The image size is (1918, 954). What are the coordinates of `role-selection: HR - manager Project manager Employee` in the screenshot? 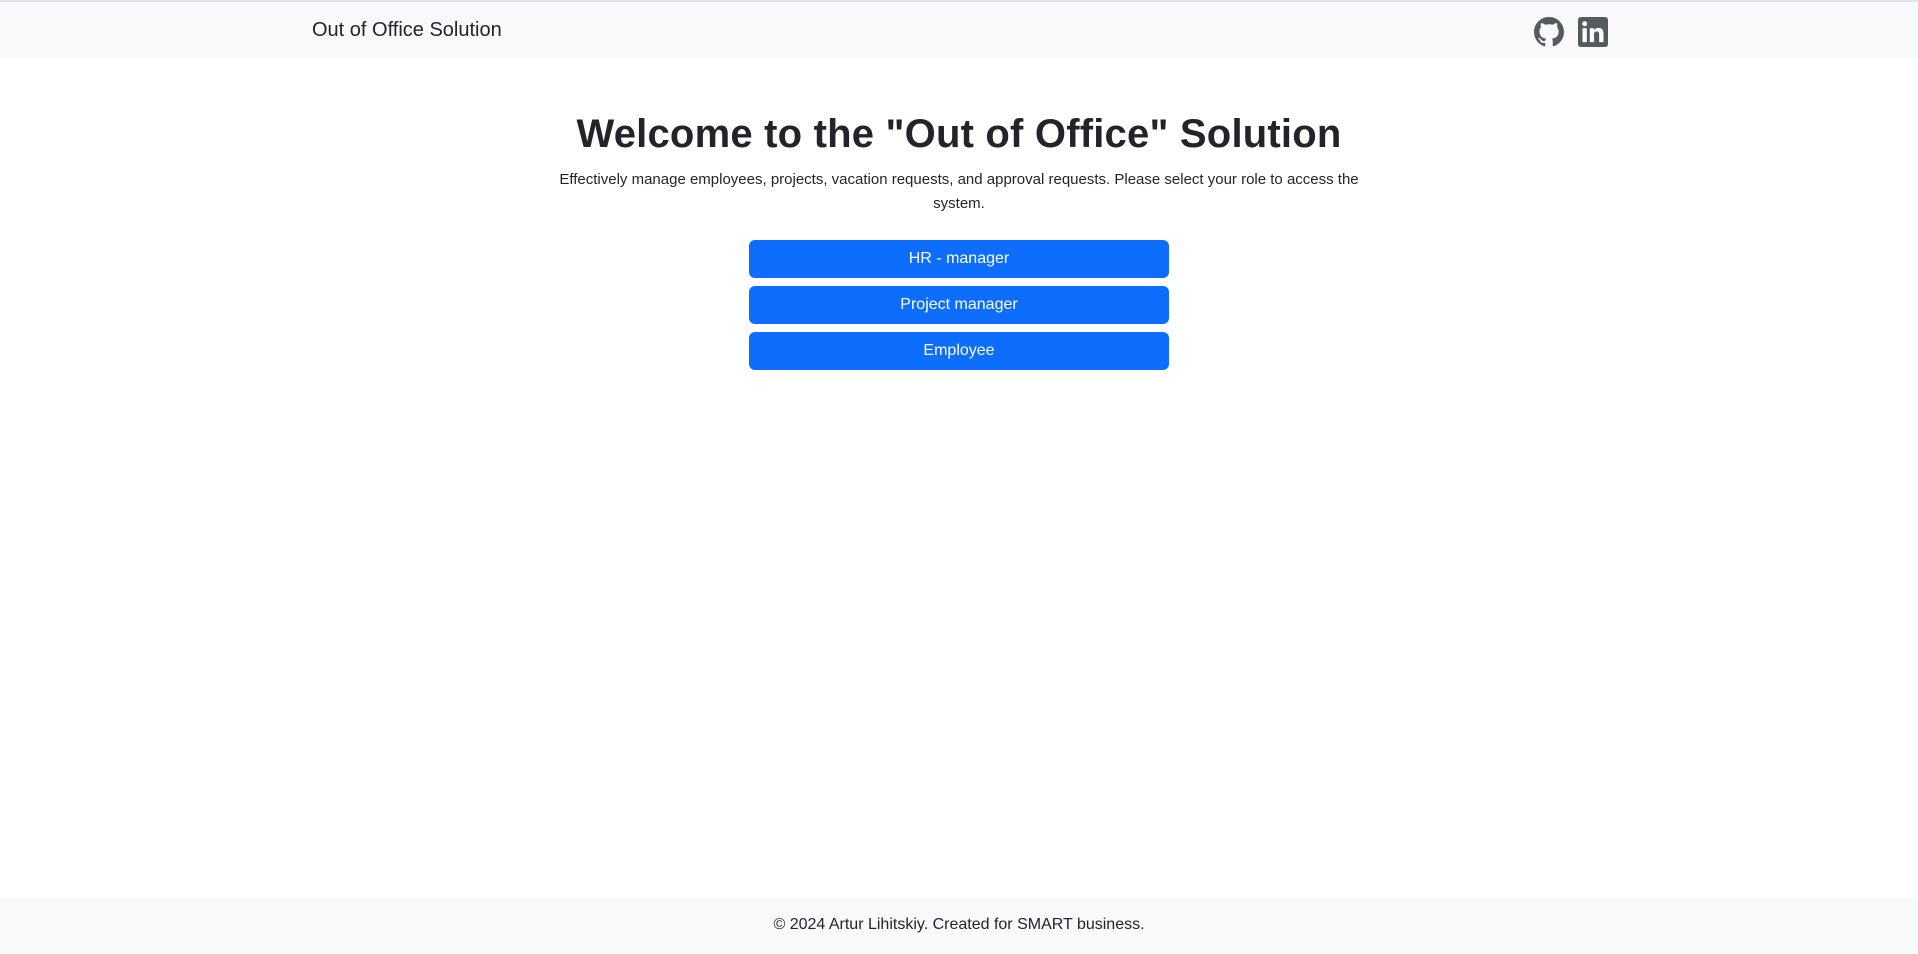 It's located at (959, 305).